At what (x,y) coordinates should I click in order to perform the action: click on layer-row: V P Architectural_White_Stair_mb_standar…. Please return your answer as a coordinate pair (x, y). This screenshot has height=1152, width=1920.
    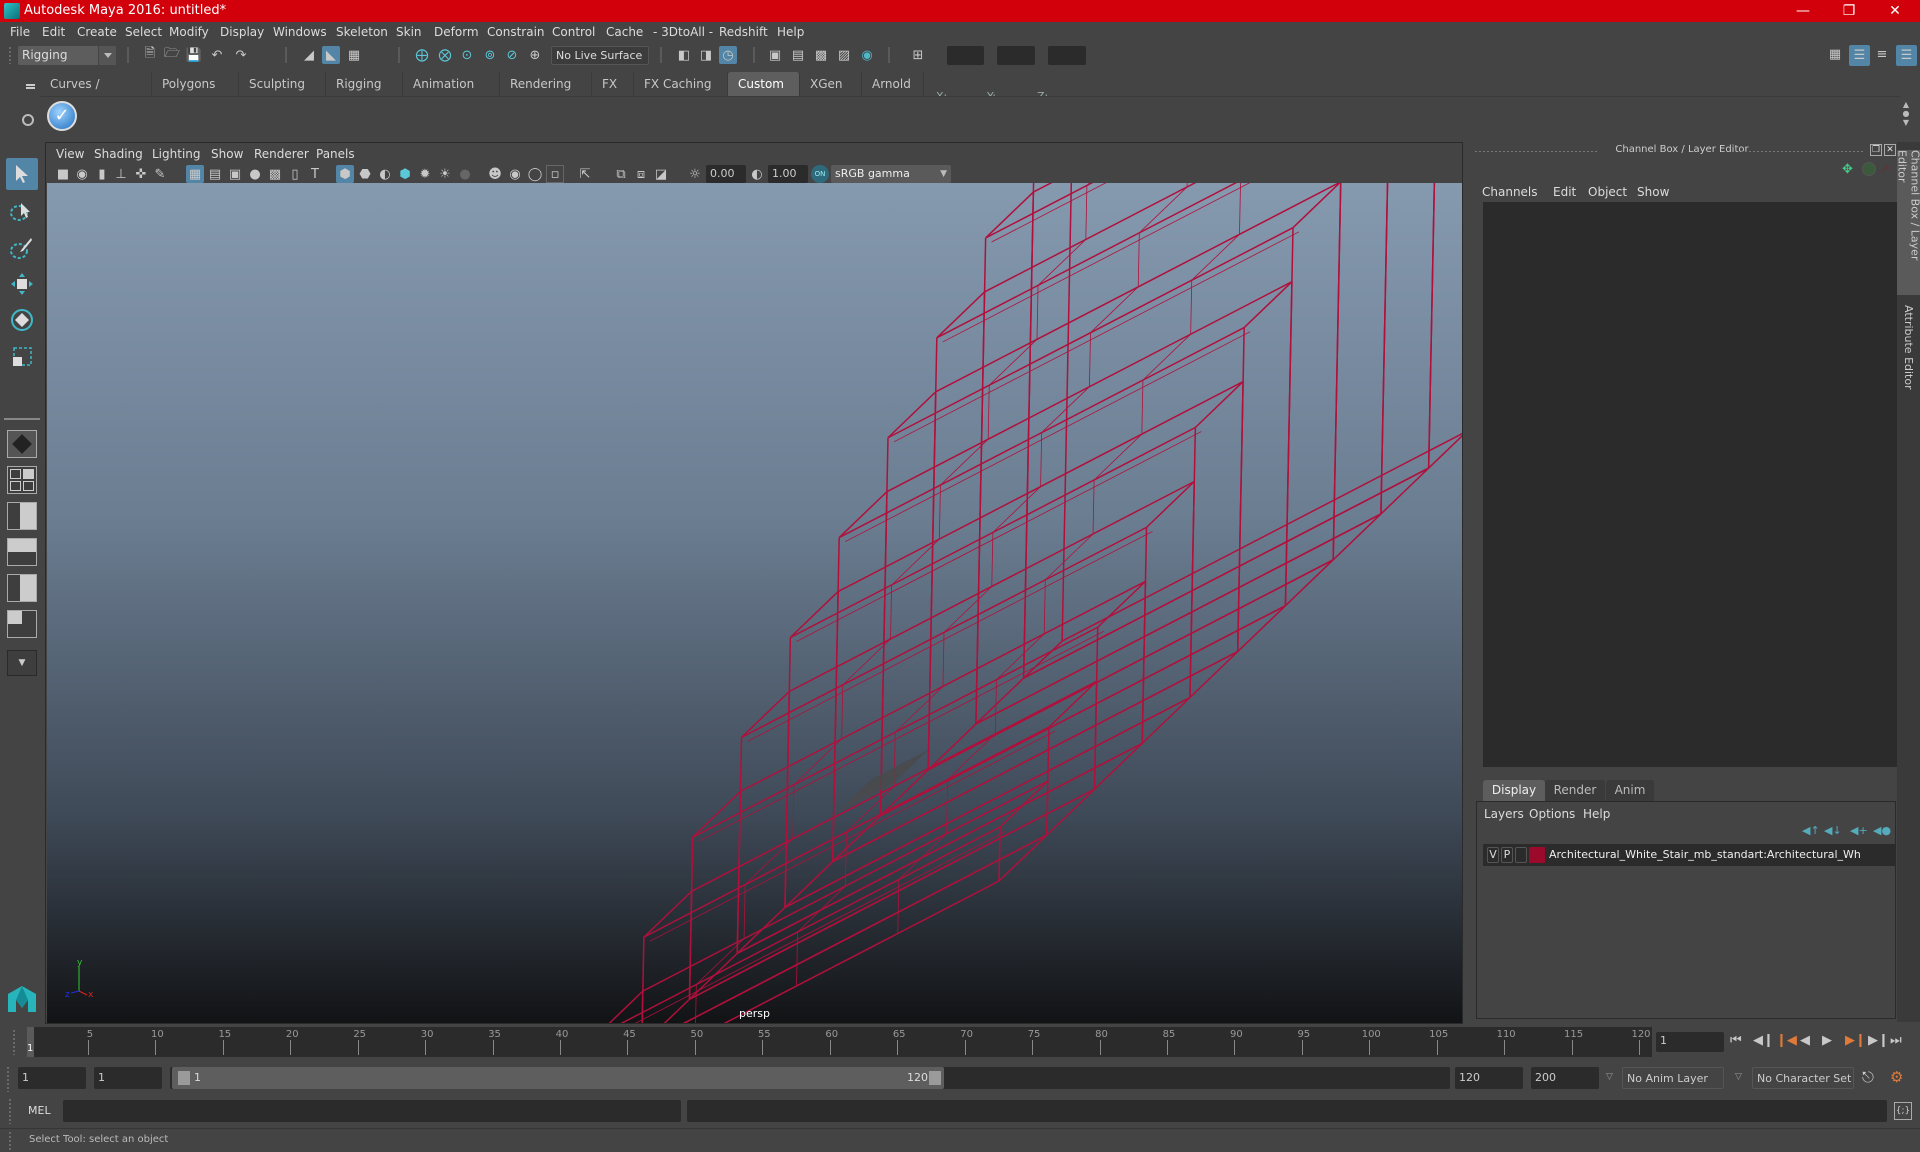
    Looking at the image, I should click on (1689, 855).